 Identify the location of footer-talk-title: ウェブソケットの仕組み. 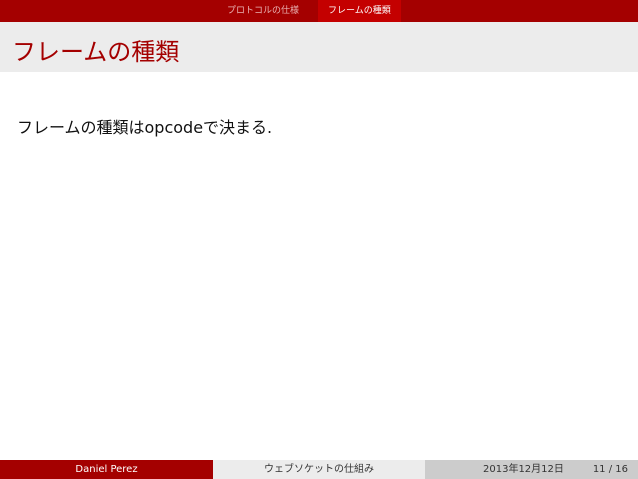
(319, 469).